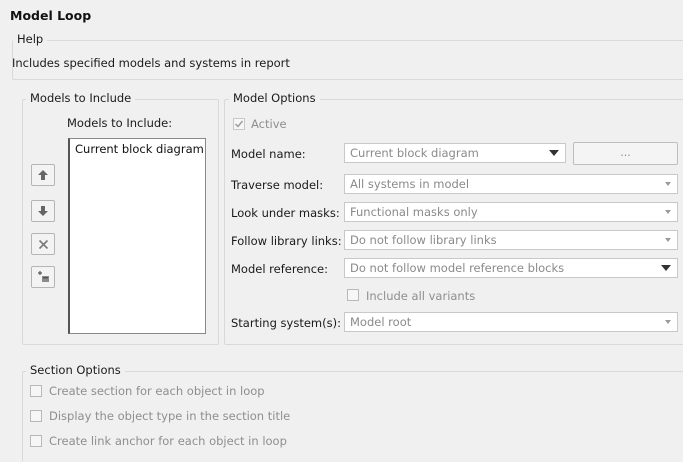 The image size is (683, 462). What do you see at coordinates (457, 268) in the screenshot?
I see `model-reference-value: Do not follow model reference blocks` at bounding box center [457, 268].